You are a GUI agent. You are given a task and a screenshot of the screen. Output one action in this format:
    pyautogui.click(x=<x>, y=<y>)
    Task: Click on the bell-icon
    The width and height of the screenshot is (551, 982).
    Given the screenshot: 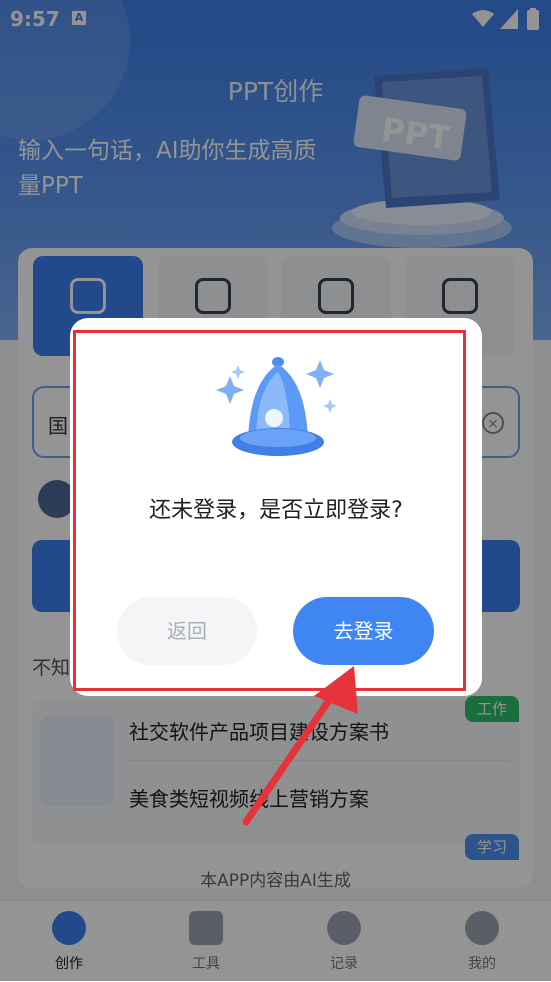 What is the action you would take?
    pyautogui.click(x=276, y=406)
    